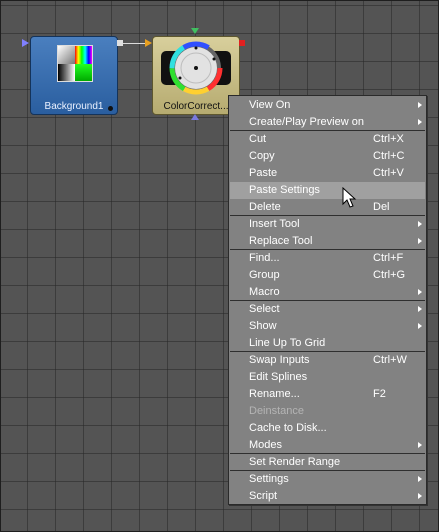 This screenshot has width=439, height=532. Describe the element at coordinates (381, 207) in the screenshot. I see `menu-item-shortcut: Del` at that location.